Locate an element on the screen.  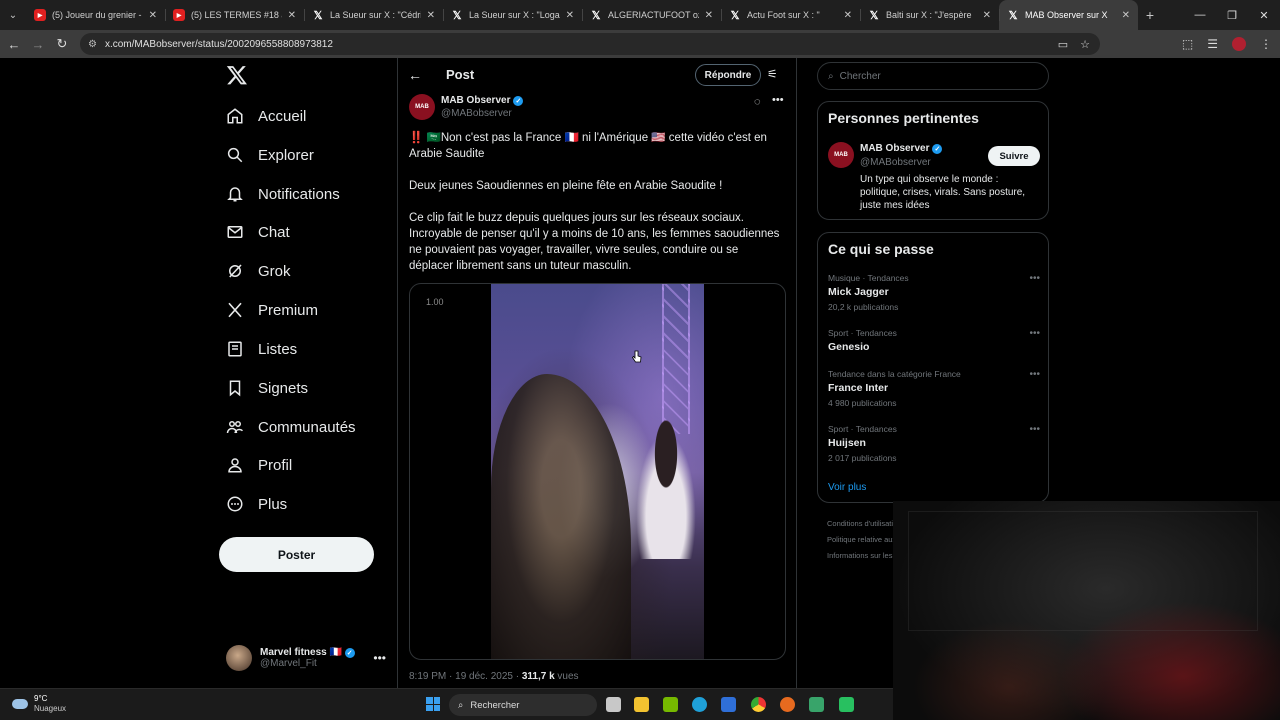
video-frame is located at coordinates (597, 471).